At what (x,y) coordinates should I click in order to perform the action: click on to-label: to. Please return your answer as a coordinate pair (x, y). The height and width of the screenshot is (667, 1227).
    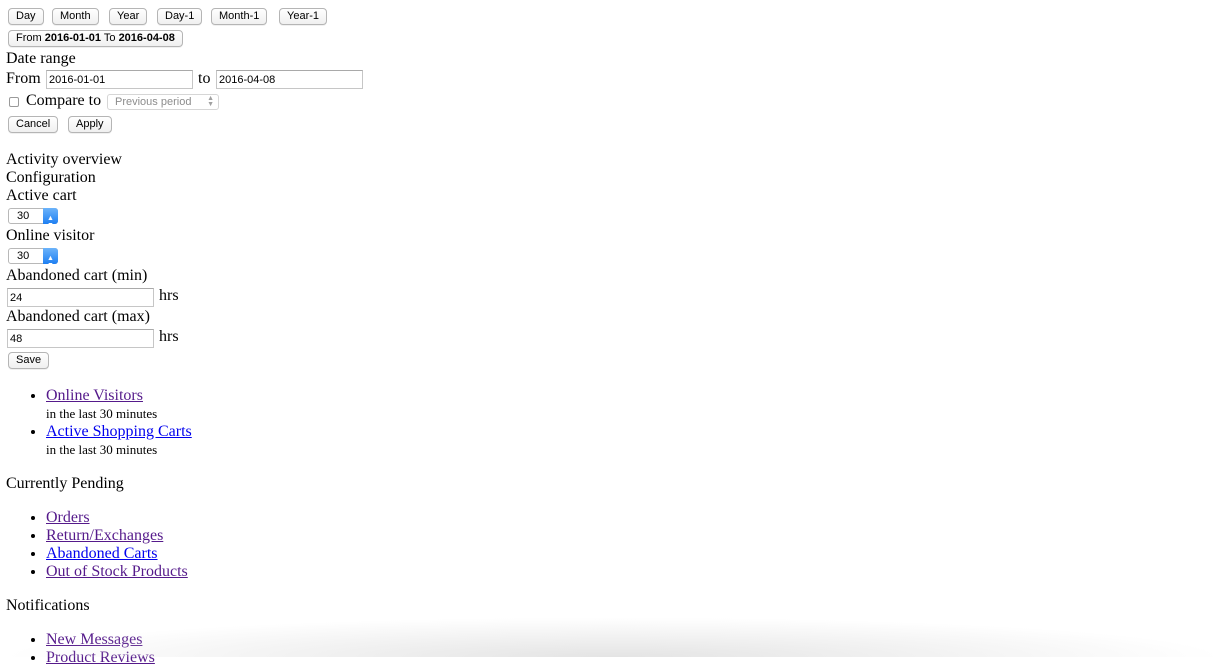
    Looking at the image, I should click on (204, 78).